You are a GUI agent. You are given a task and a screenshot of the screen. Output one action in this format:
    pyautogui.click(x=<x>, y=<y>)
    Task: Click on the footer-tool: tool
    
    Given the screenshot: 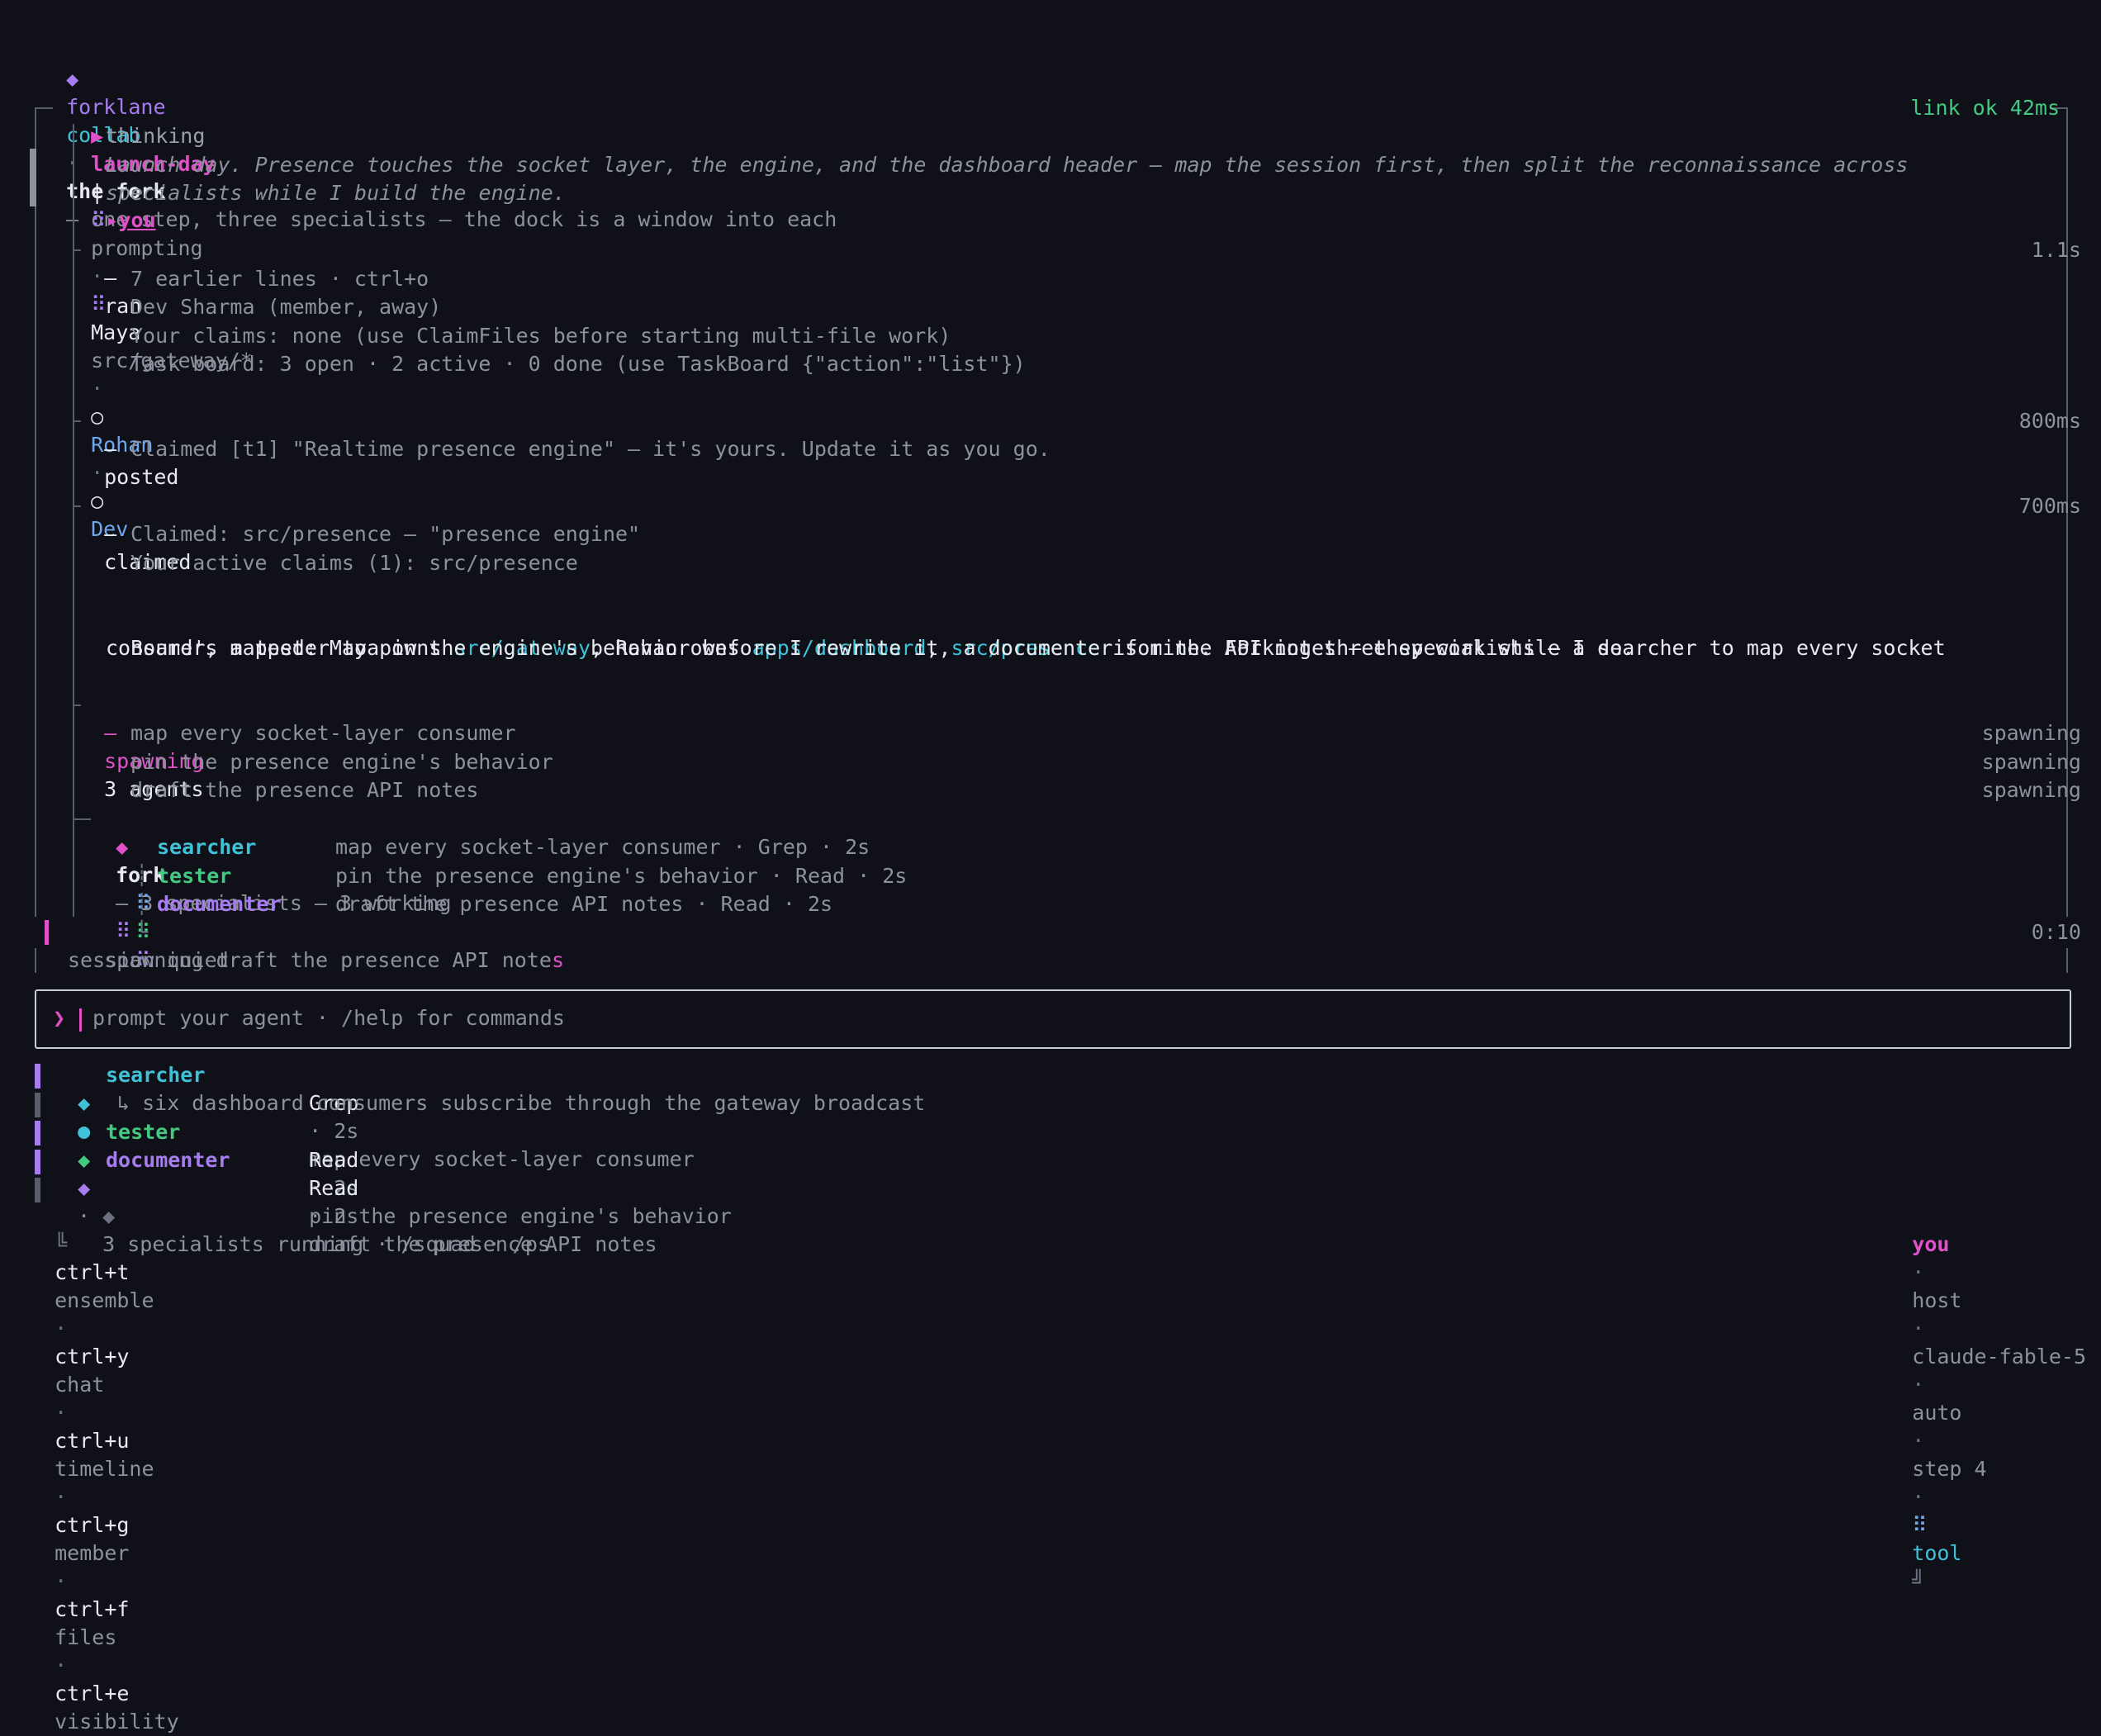 What is the action you would take?
    pyautogui.click(x=1937, y=1553)
    